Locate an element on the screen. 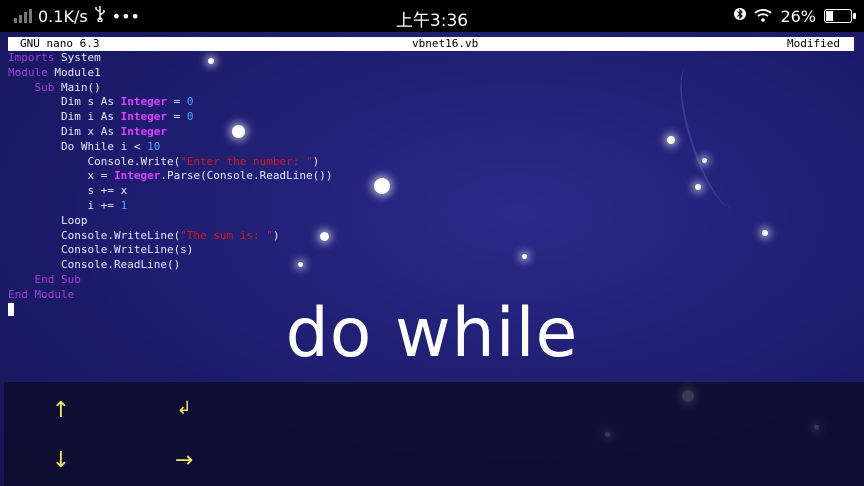 This screenshot has width=864, height=486. code-token: "The sum is: " is located at coordinates (226, 235).